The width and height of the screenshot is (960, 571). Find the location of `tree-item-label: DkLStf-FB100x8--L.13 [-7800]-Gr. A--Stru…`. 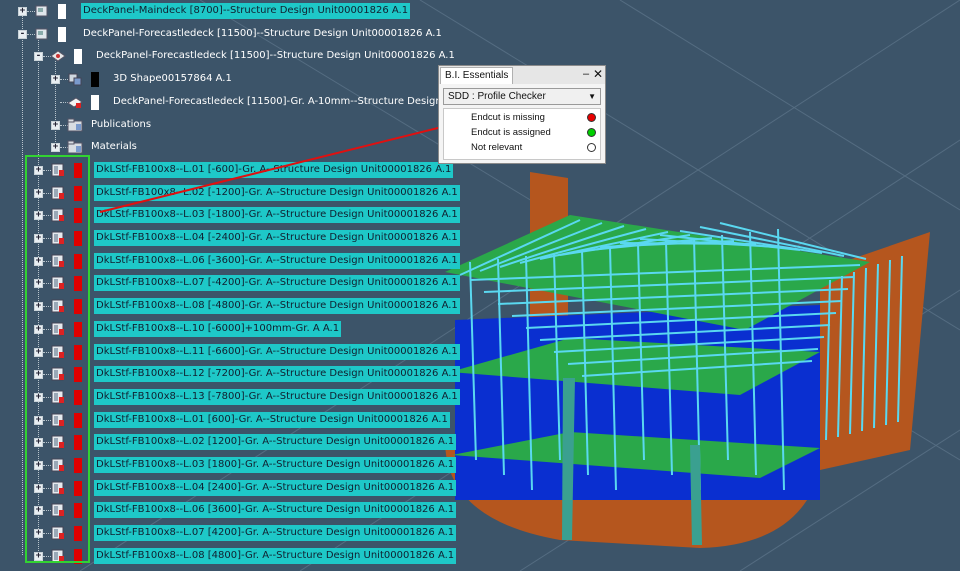

tree-item-label: DkLStf-FB100x8--L.13 [-7800]-Gr. A--Stru… is located at coordinates (277, 397).